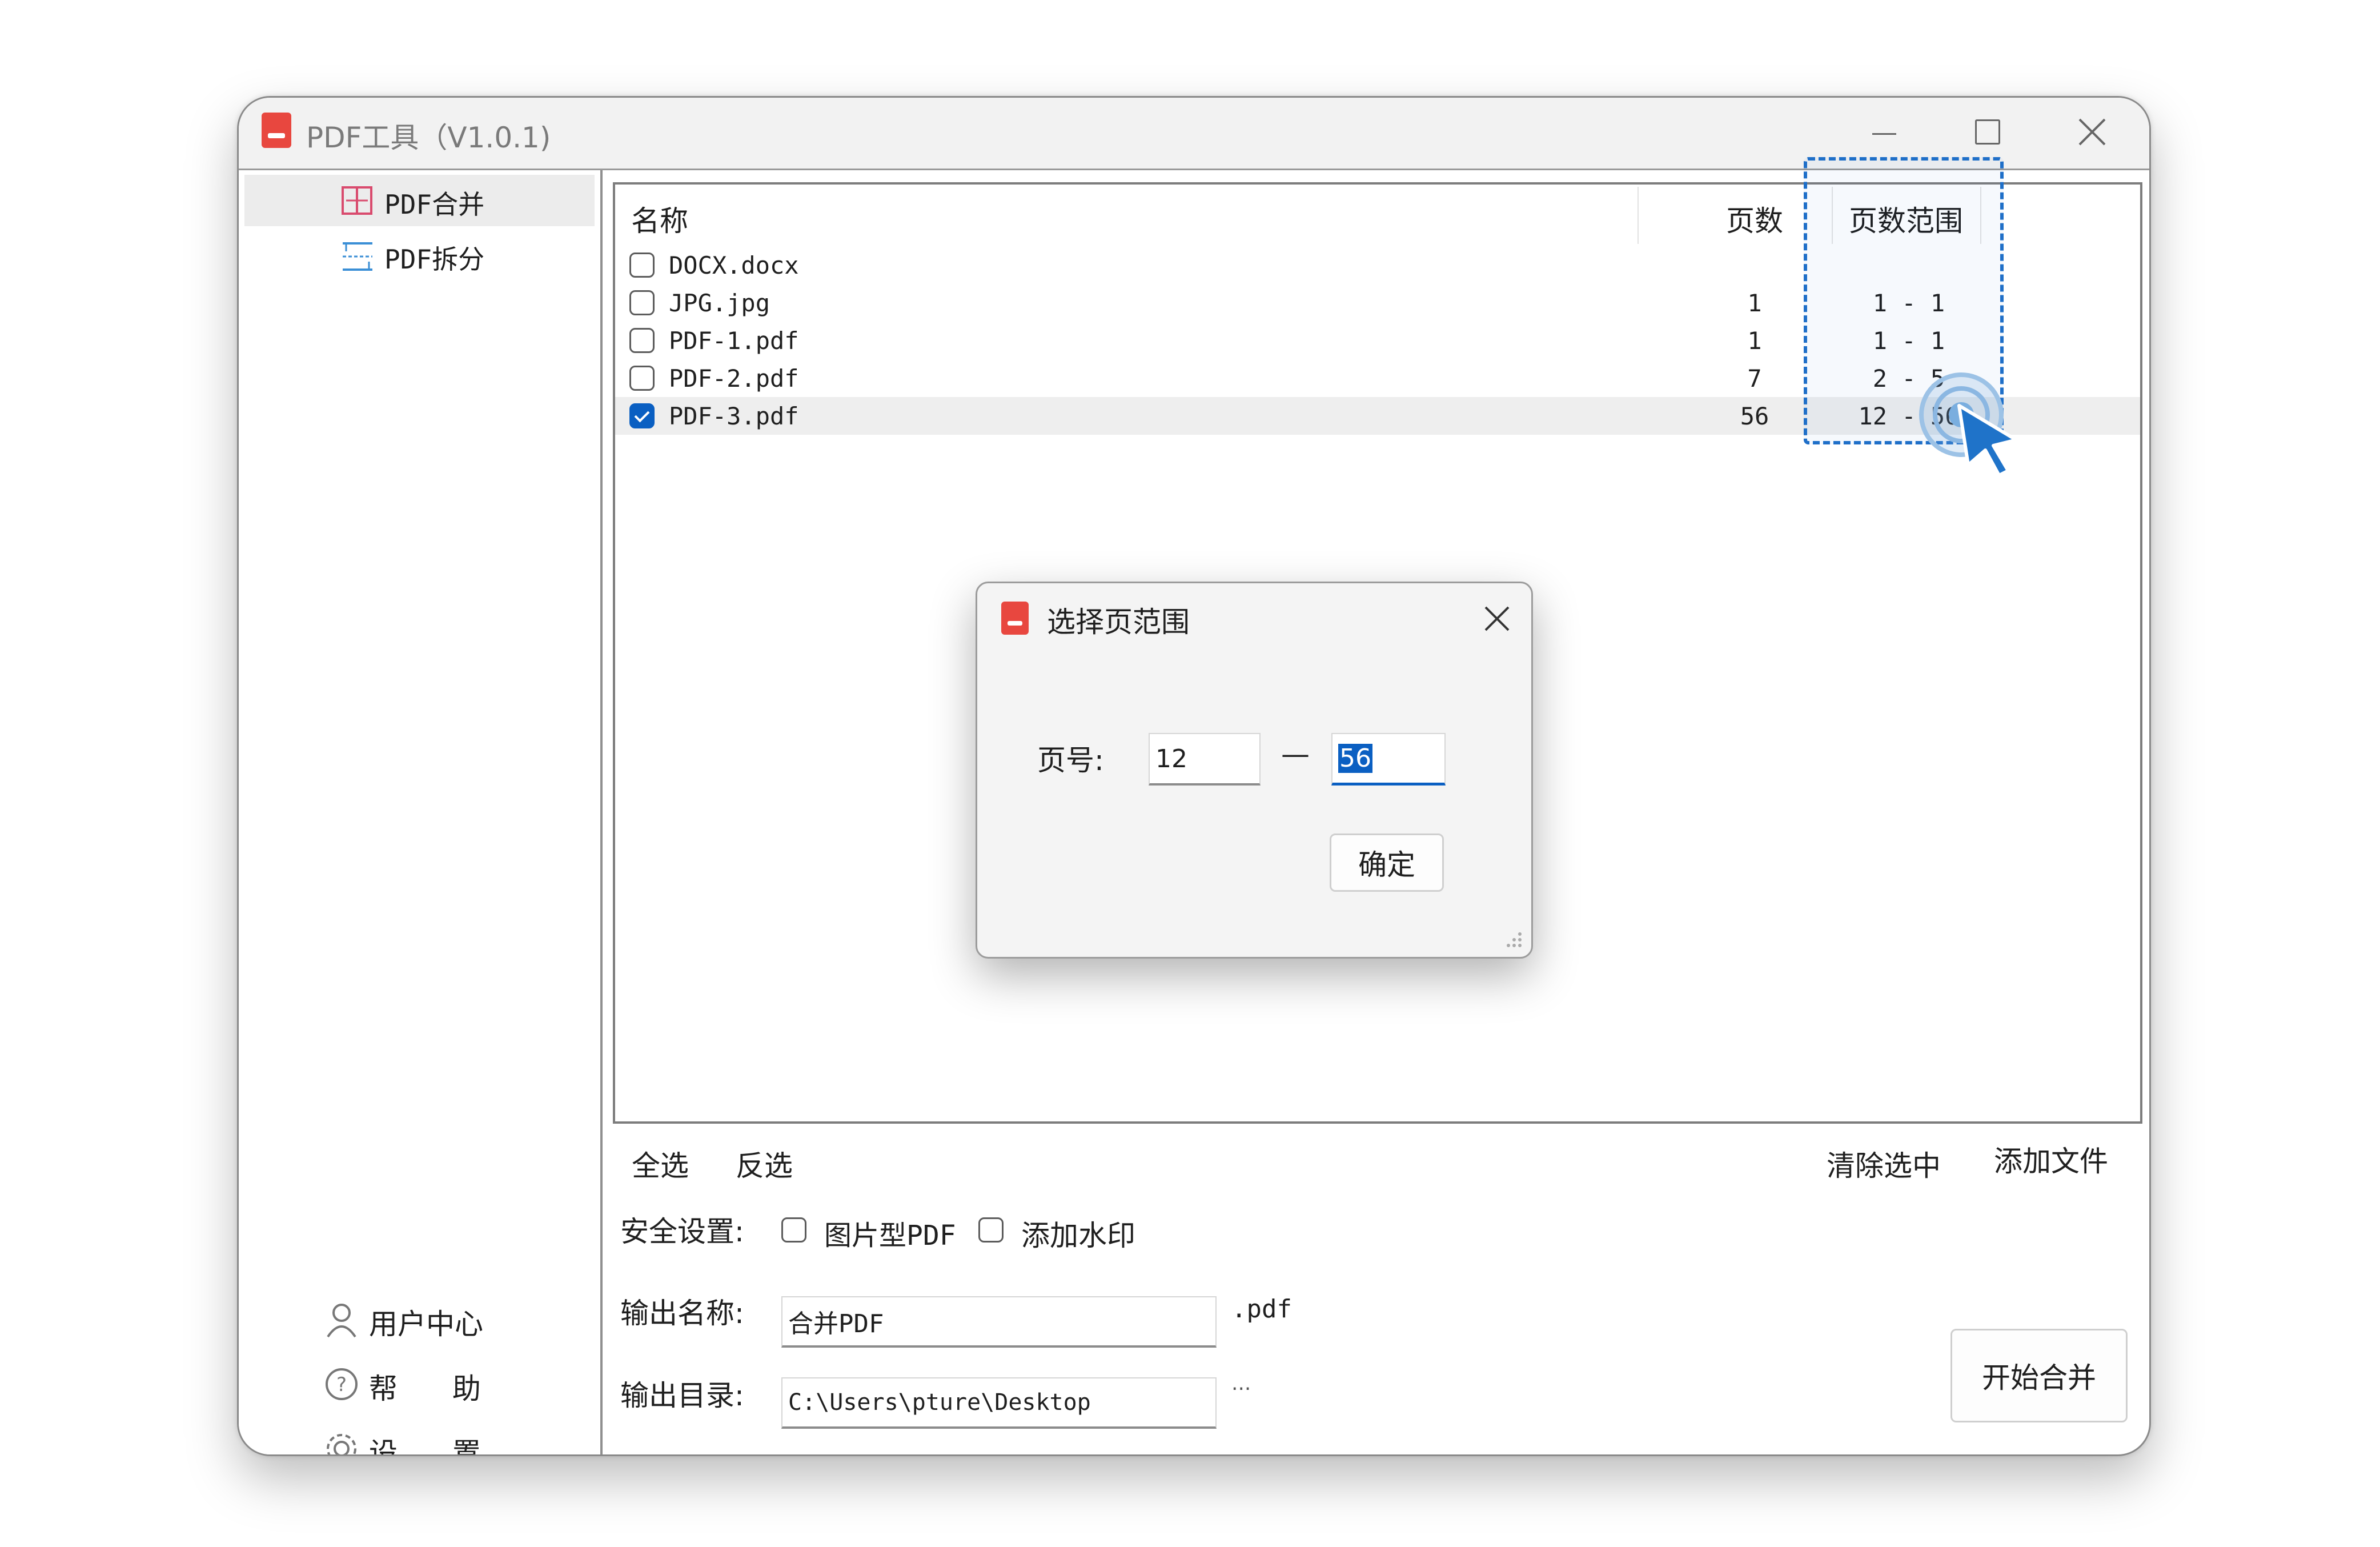  I want to click on column-divider, so click(1638, 215).